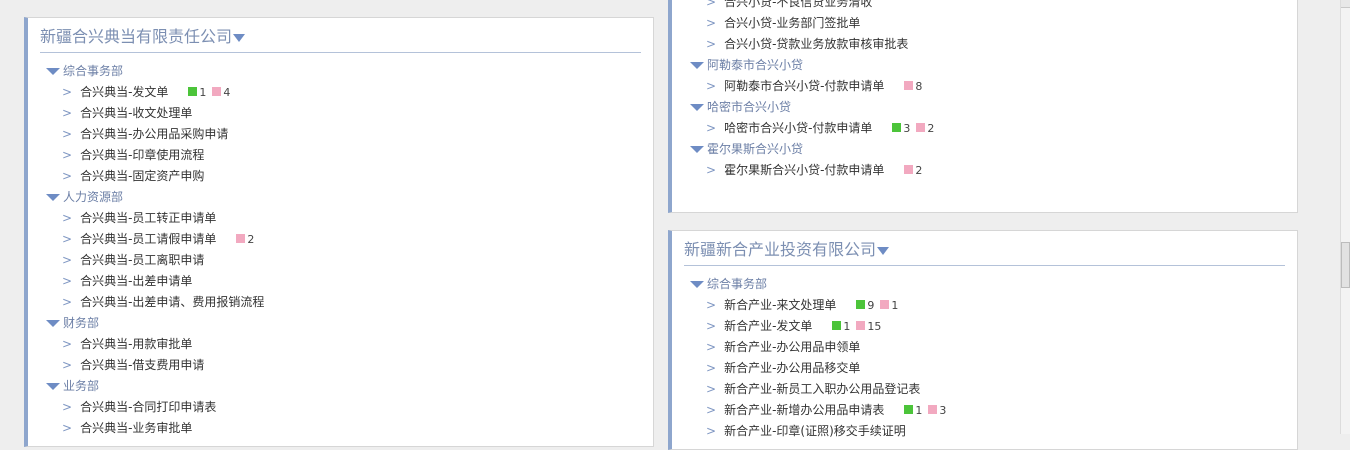 The height and width of the screenshot is (450, 1350). What do you see at coordinates (154, 134) in the screenshot?
I see `workflow-link: 合兴典当-办公用品采购申请` at bounding box center [154, 134].